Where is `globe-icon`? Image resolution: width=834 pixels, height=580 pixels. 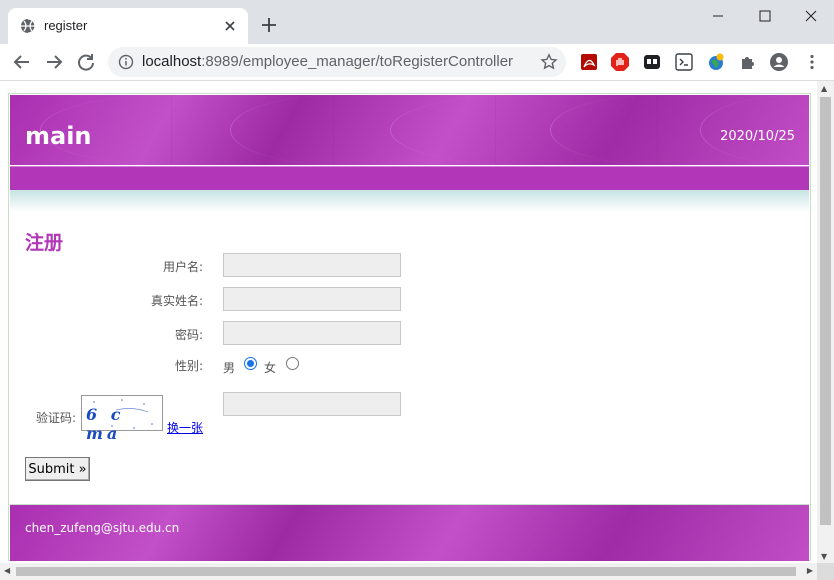
globe-icon is located at coordinates (28, 26).